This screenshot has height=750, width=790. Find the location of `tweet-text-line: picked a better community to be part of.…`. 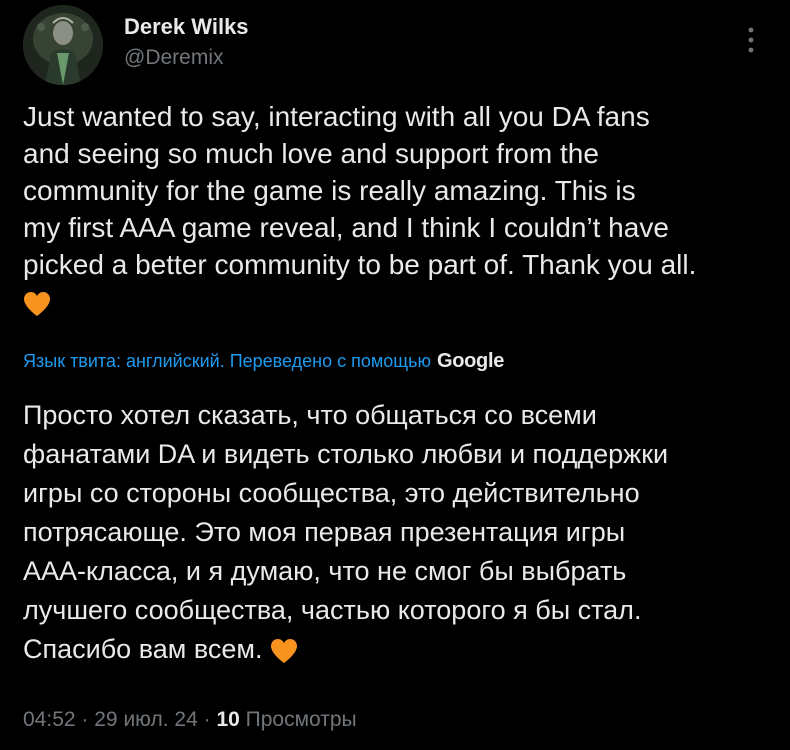

tweet-text-line: picked a better community to be part of.… is located at coordinates (360, 264).